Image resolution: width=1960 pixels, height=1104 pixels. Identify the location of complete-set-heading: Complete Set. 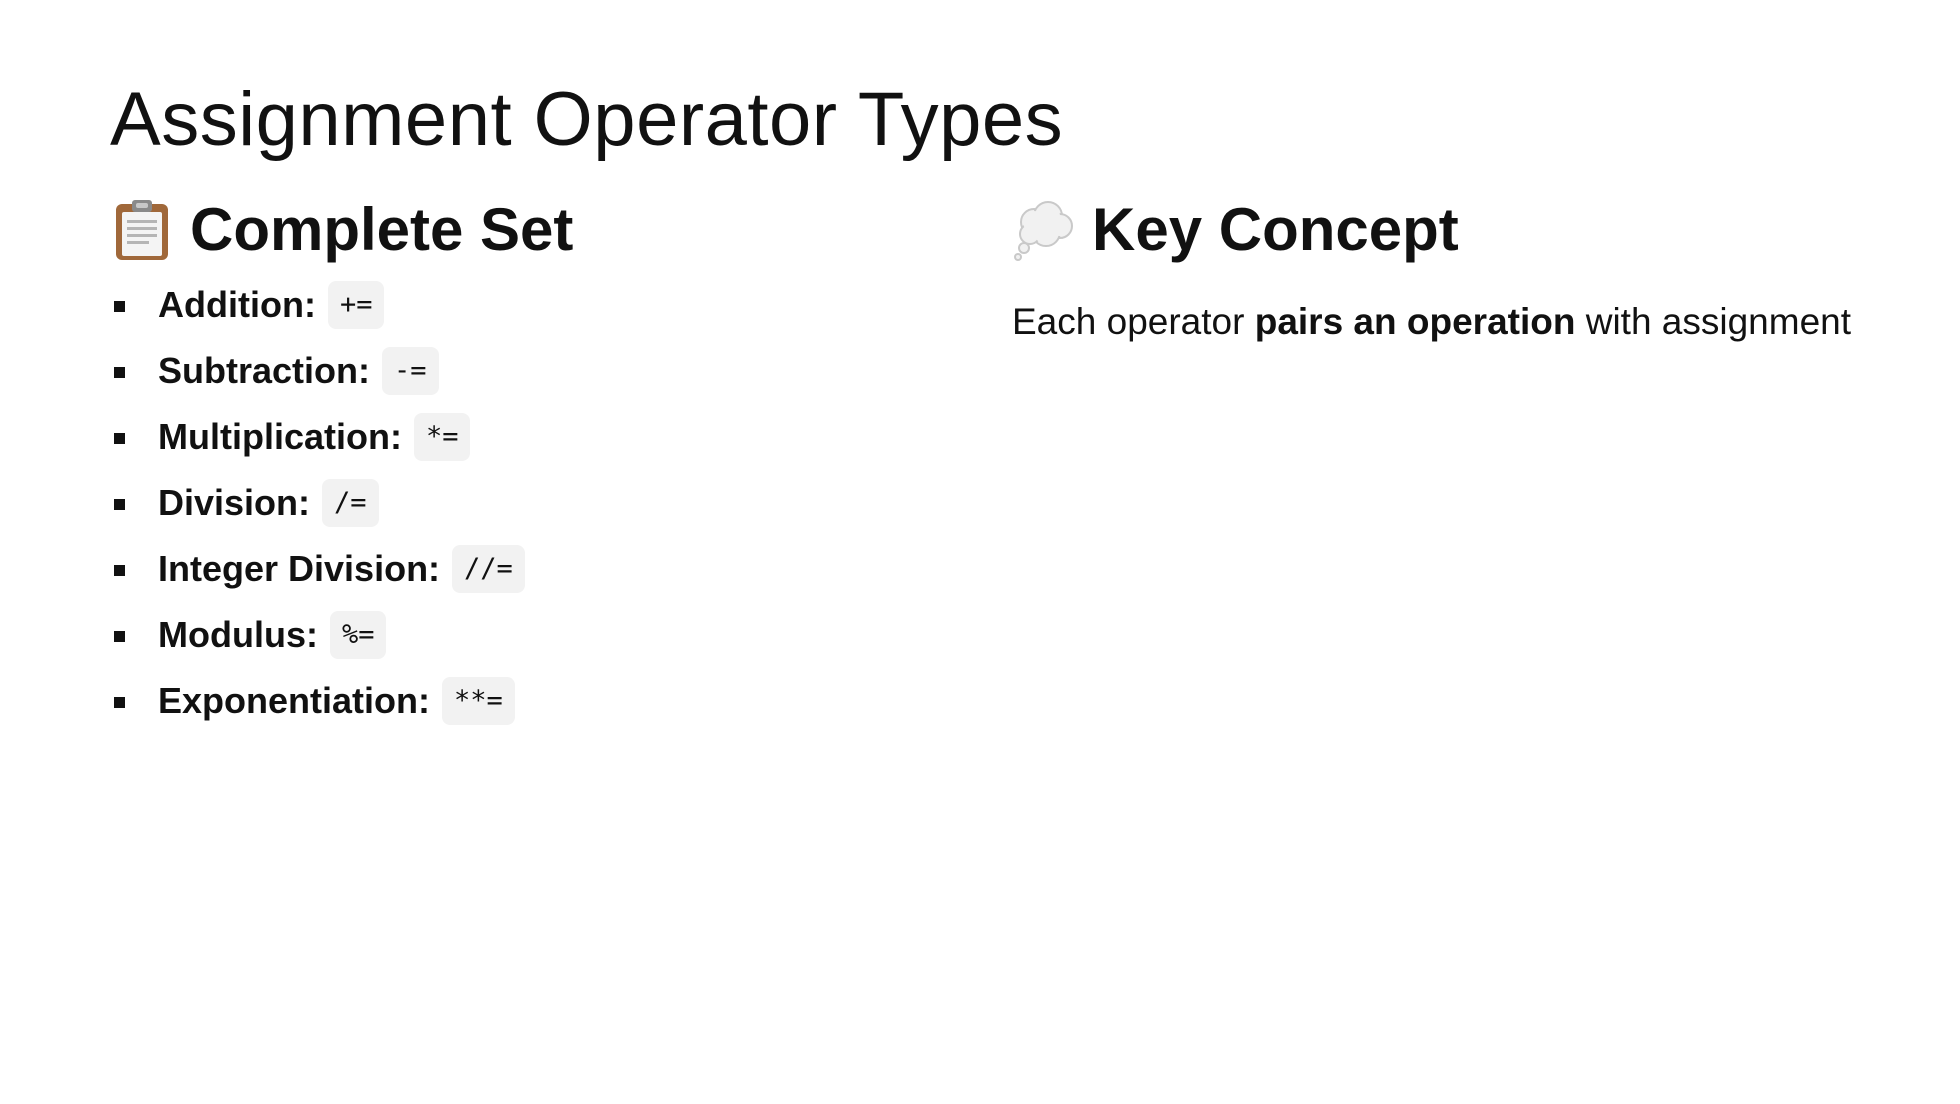
(550, 230).